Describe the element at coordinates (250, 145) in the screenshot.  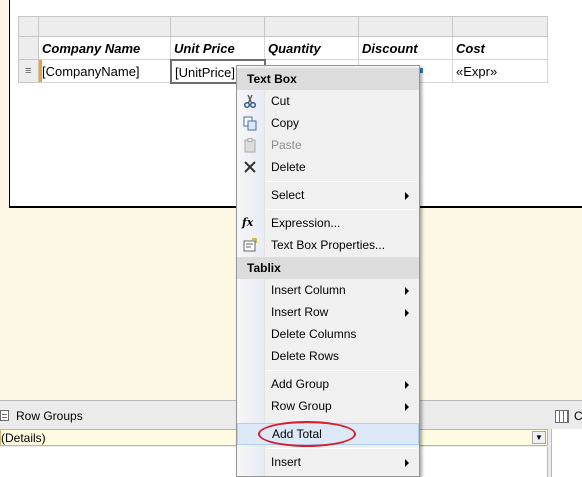
I see `paste-icon` at that location.